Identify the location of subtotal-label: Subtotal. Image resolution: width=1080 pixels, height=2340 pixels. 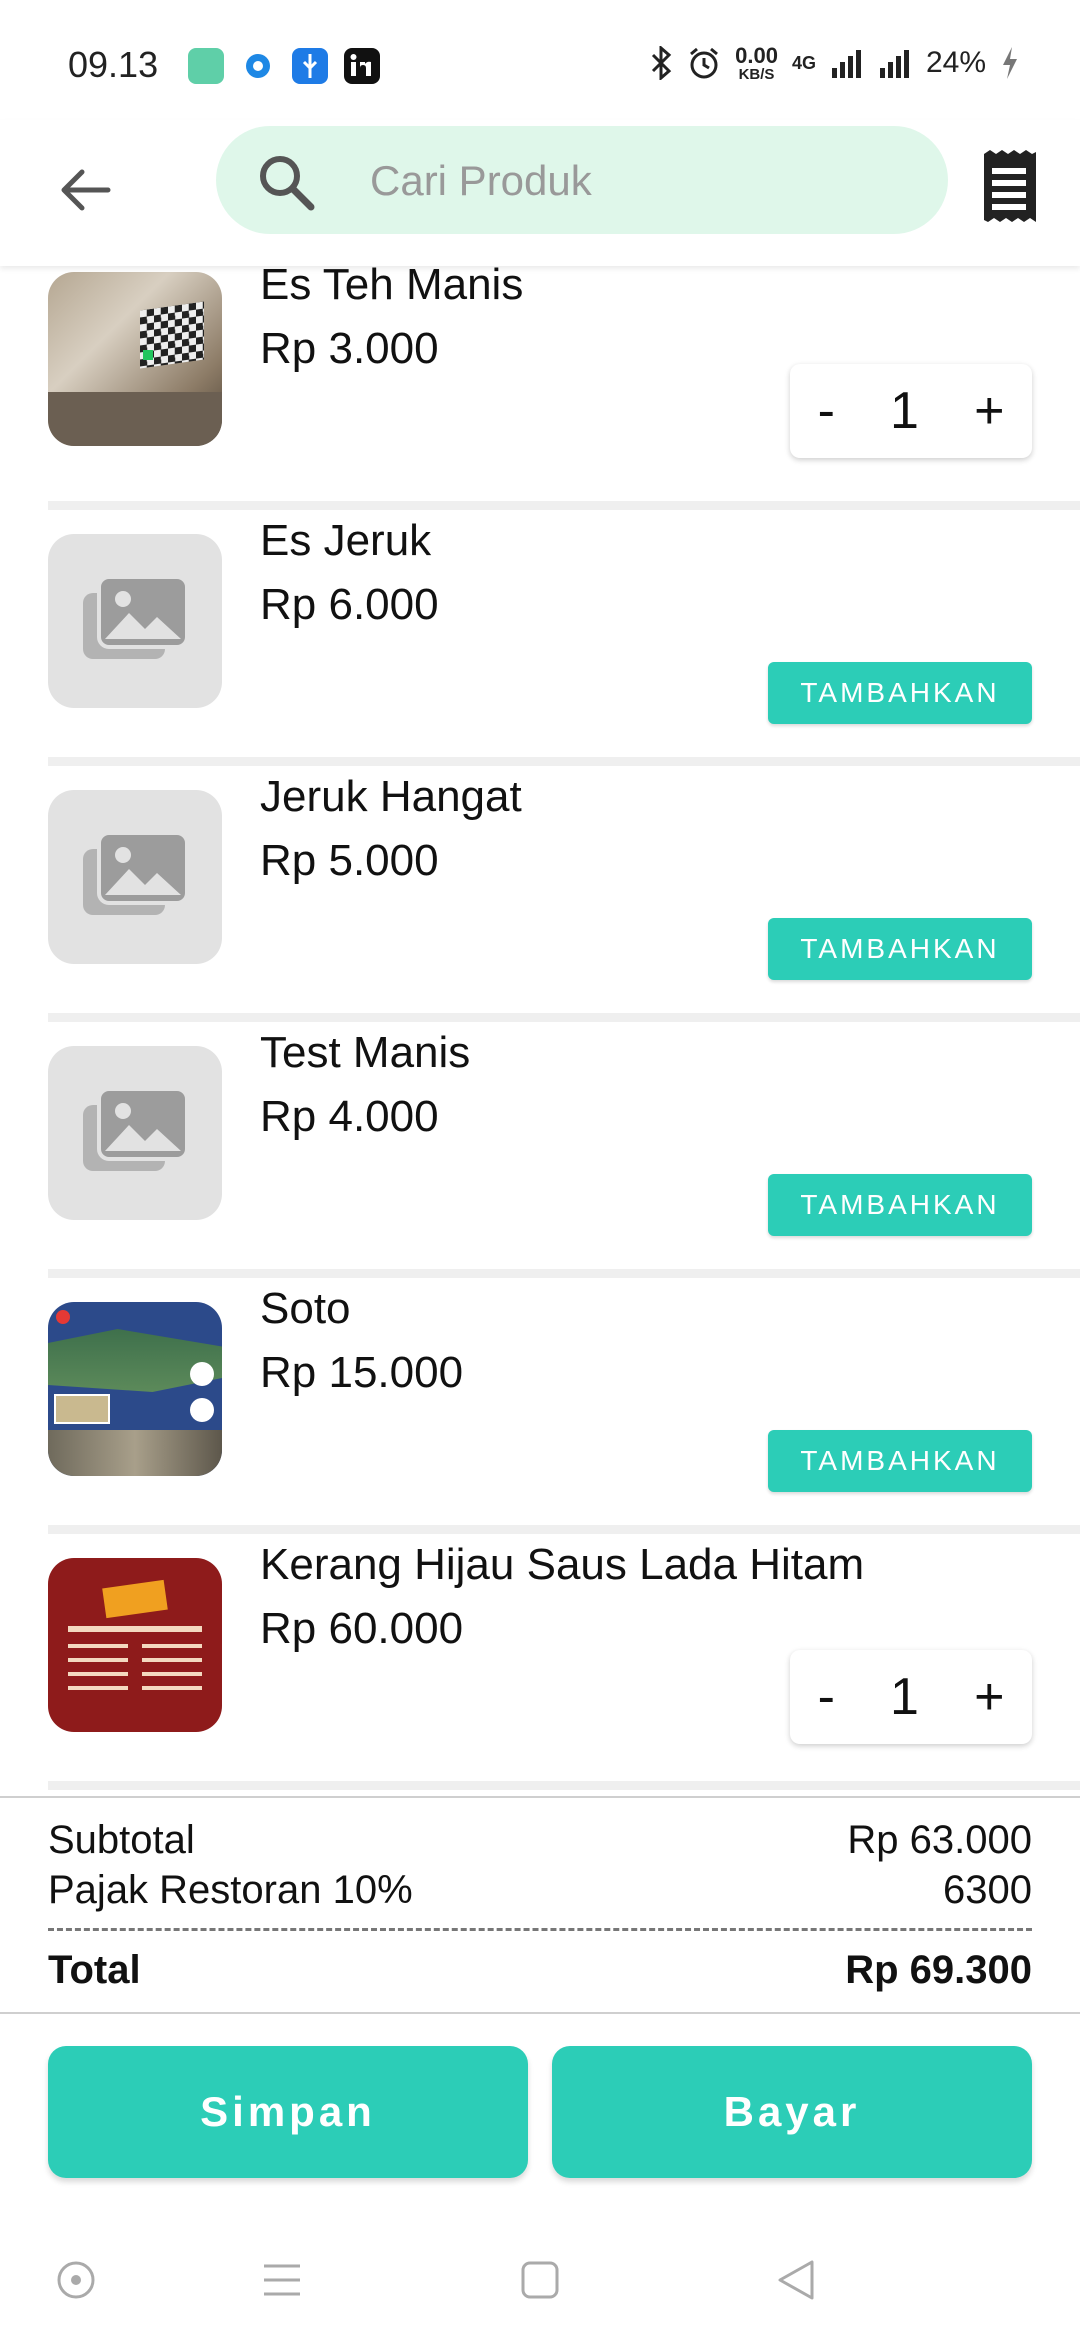
(121, 1840).